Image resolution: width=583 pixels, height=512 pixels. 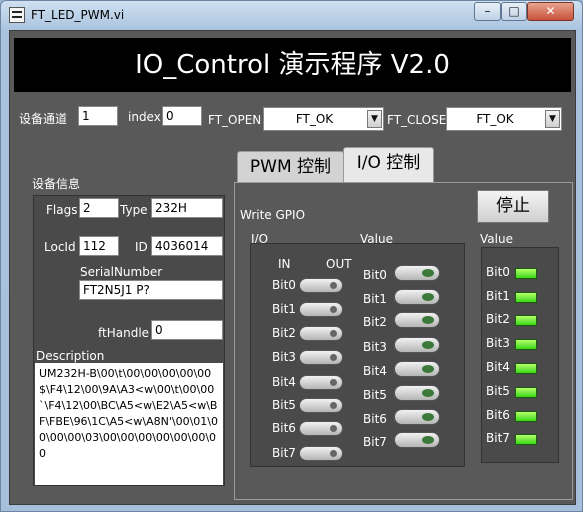 I want to click on led-bit-label-1: Bit1, so click(x=498, y=296).